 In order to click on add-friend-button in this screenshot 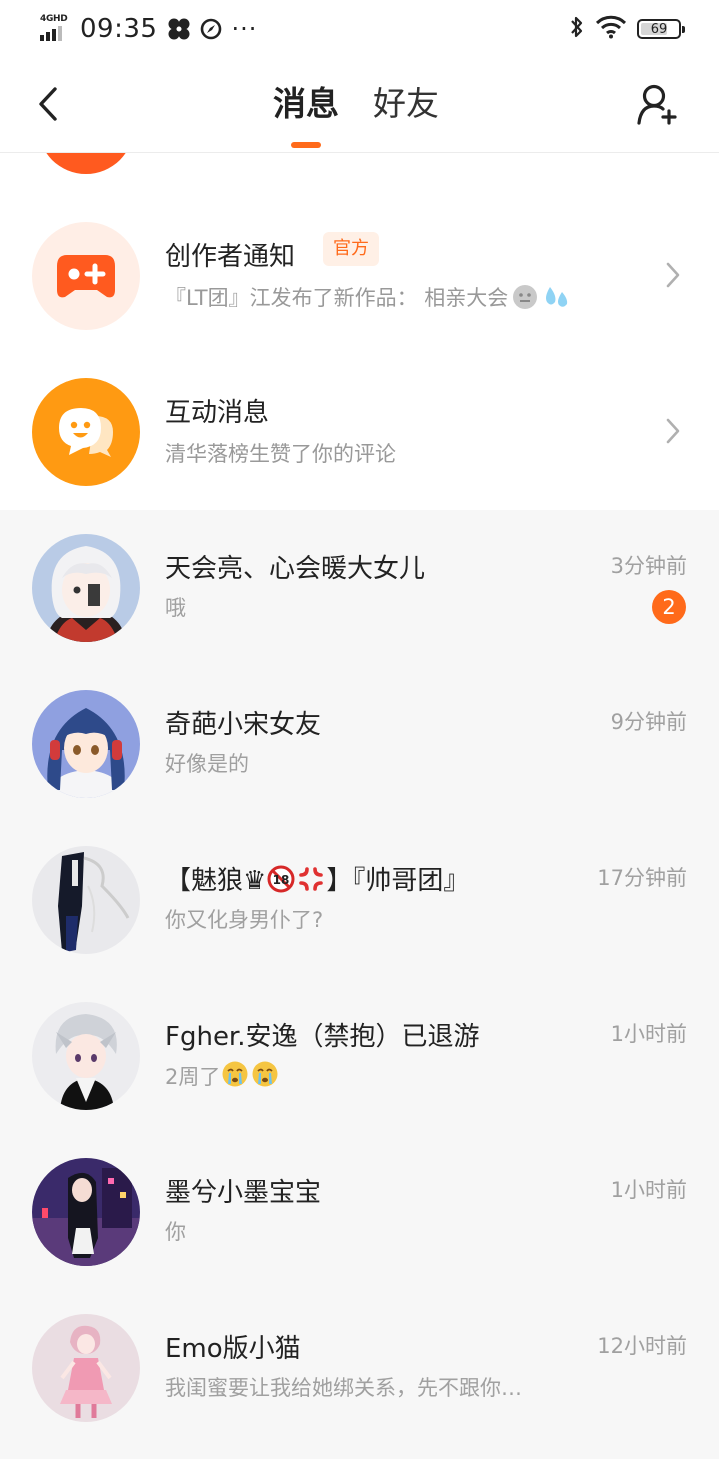, I will do `click(657, 104)`.